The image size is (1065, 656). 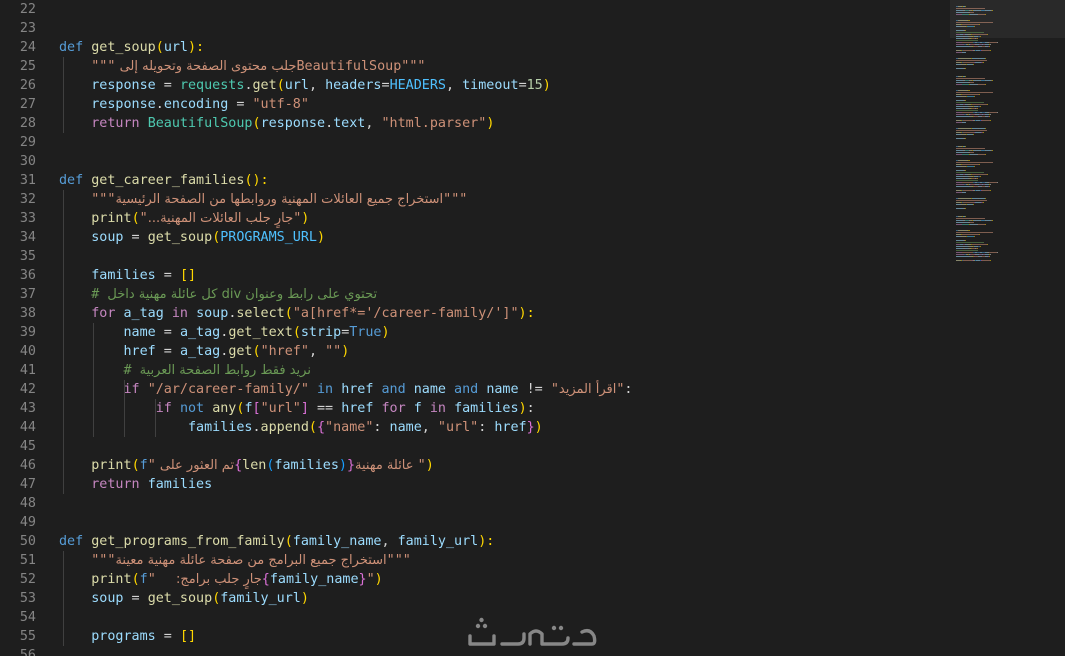 I want to click on code-line: 41 # نريد فقط روابط الصفحة العربية, so click(x=475, y=370).